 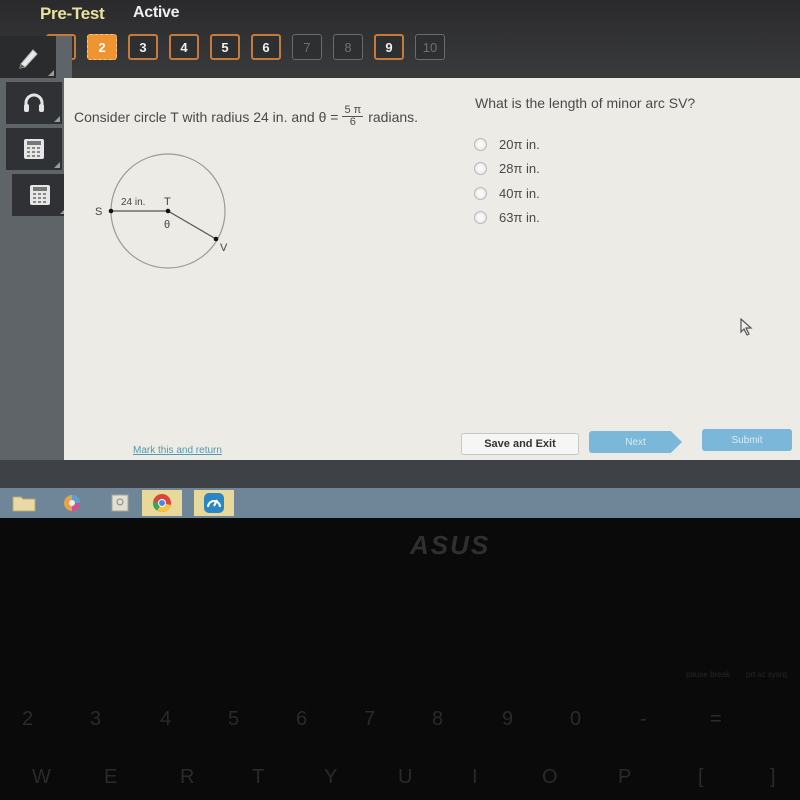 I want to click on question-8-button: 8, so click(x=348, y=47).